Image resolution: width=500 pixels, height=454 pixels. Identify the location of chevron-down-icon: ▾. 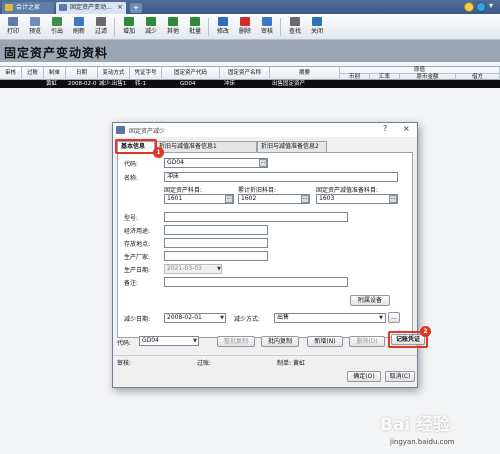
(491, 5).